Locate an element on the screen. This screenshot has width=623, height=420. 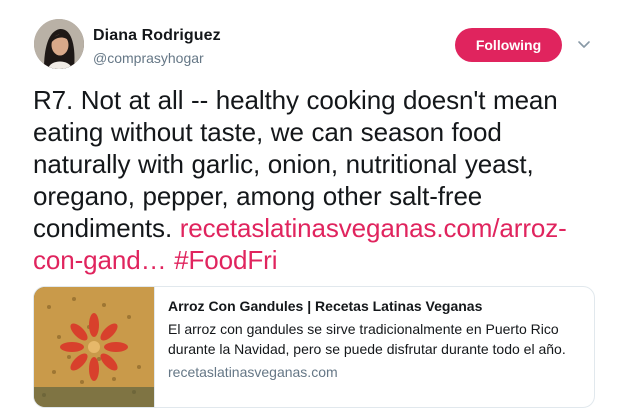
user-handle: @comprasyhogar is located at coordinates (148, 58).